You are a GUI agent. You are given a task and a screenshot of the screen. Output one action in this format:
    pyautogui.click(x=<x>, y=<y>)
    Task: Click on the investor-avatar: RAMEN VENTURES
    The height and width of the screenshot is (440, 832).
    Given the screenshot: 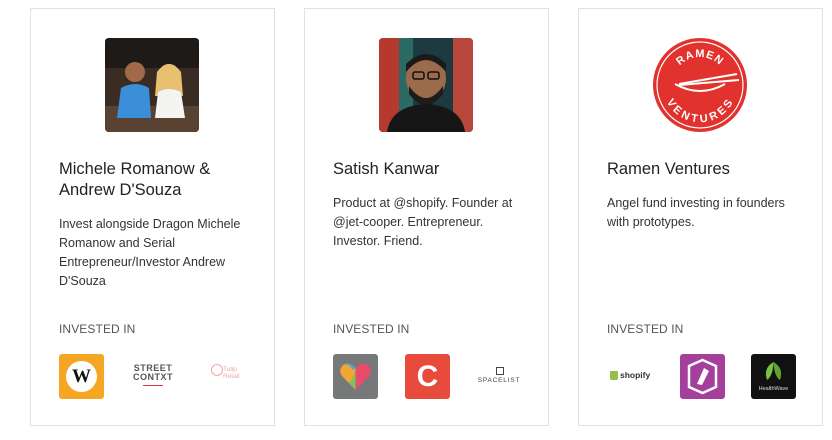 What is the action you would take?
    pyautogui.click(x=700, y=85)
    